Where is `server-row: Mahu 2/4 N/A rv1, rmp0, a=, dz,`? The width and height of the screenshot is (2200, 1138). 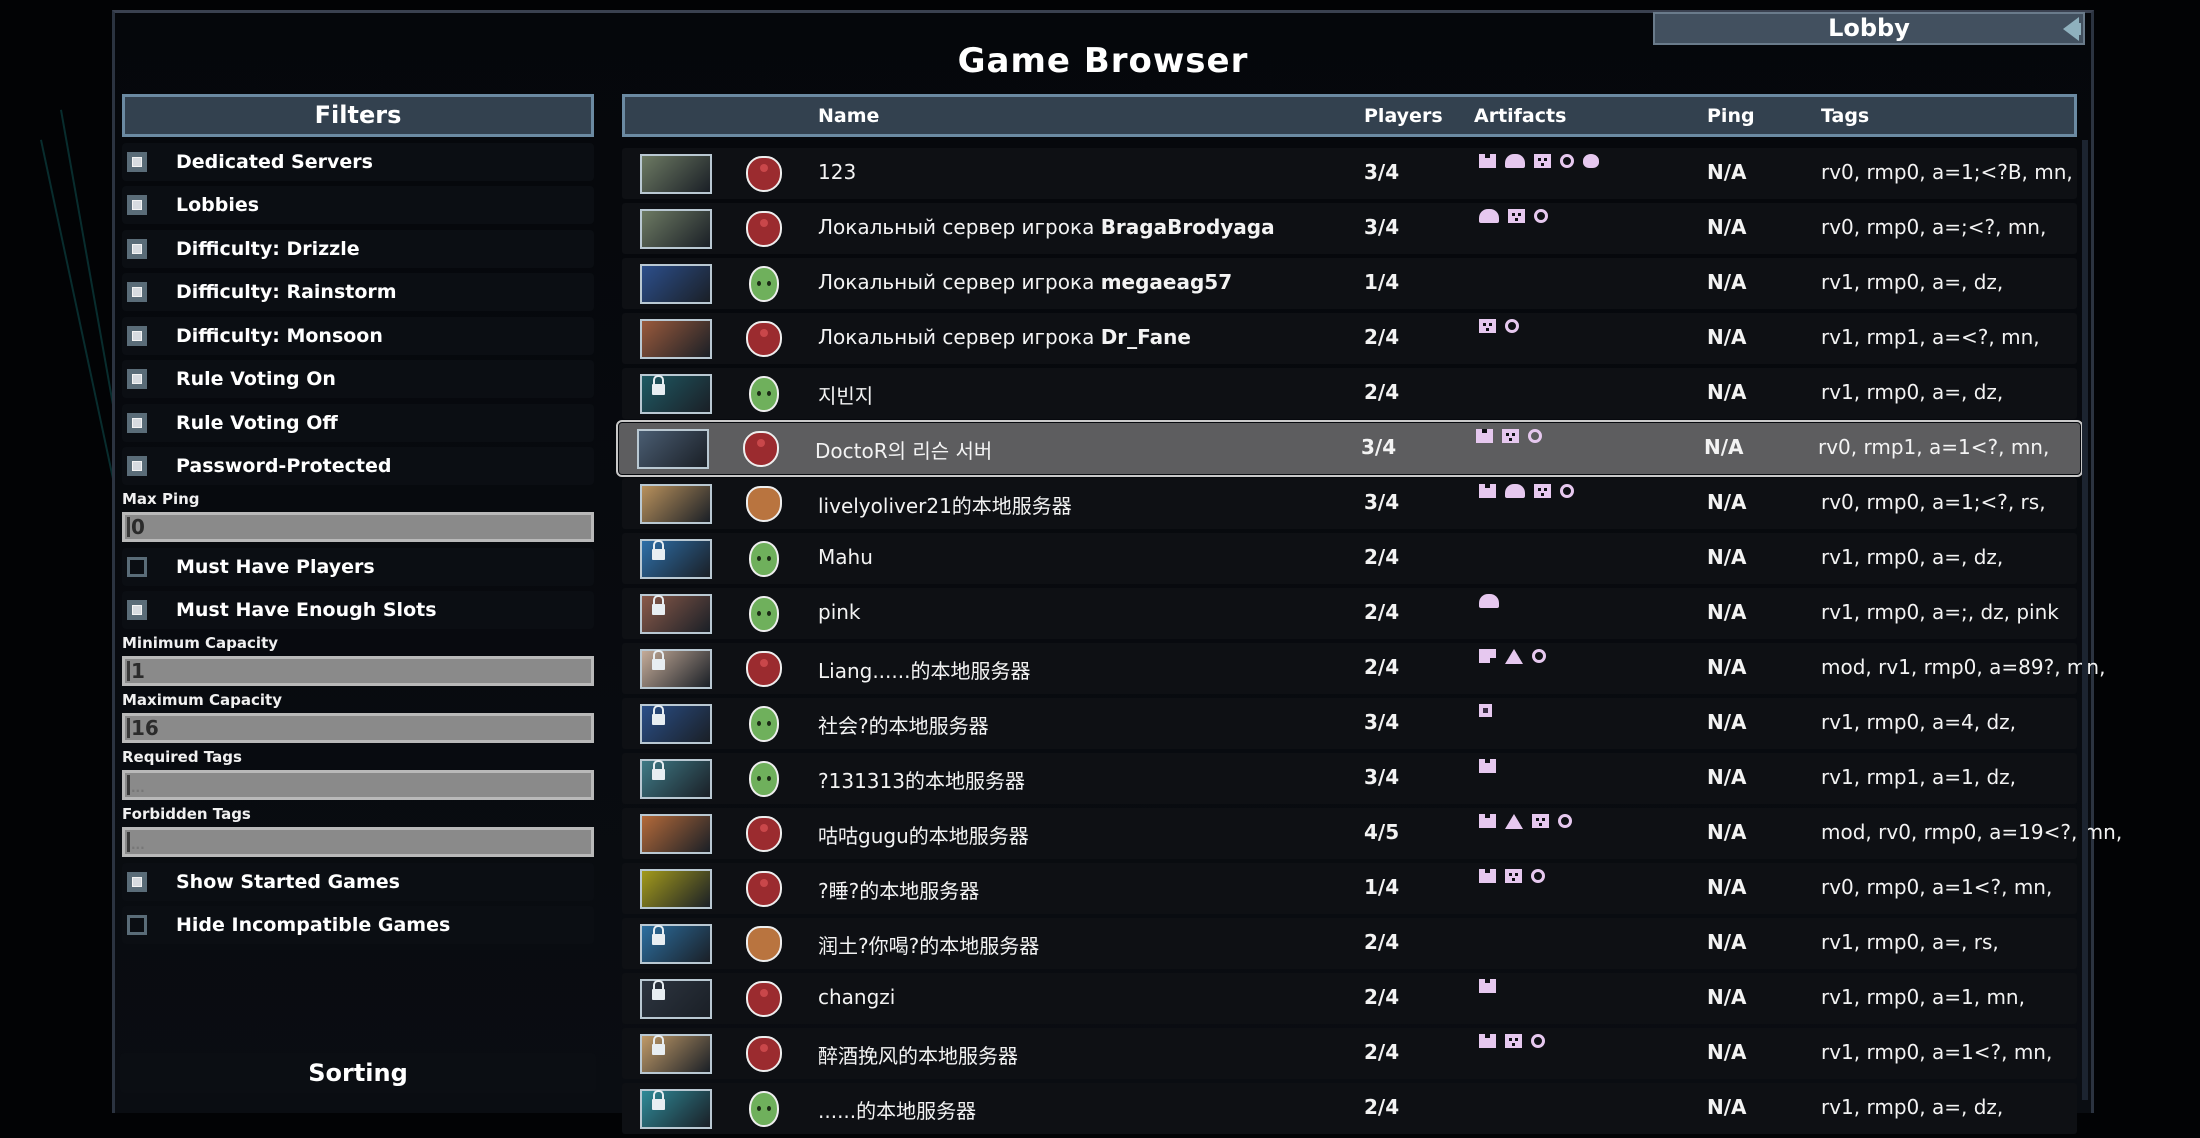
server-row: Mahu 2/4 N/A rv1, rmp0, a=, dz, is located at coordinates (1349, 558).